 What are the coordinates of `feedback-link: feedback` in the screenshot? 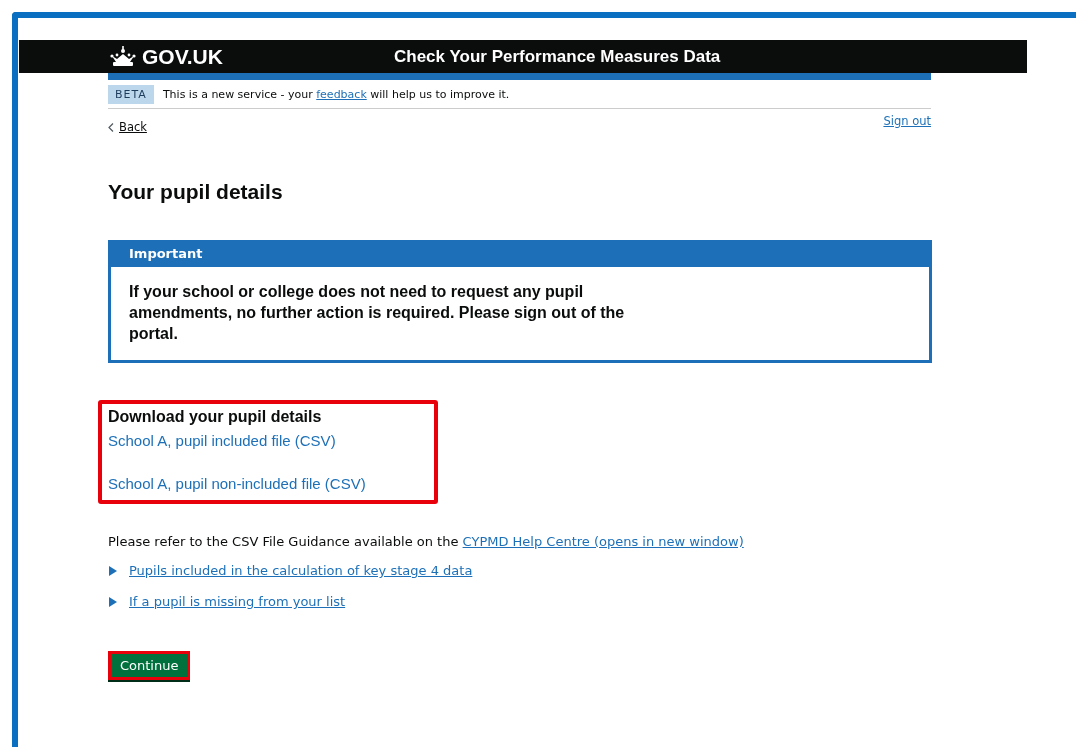 It's located at (341, 94).